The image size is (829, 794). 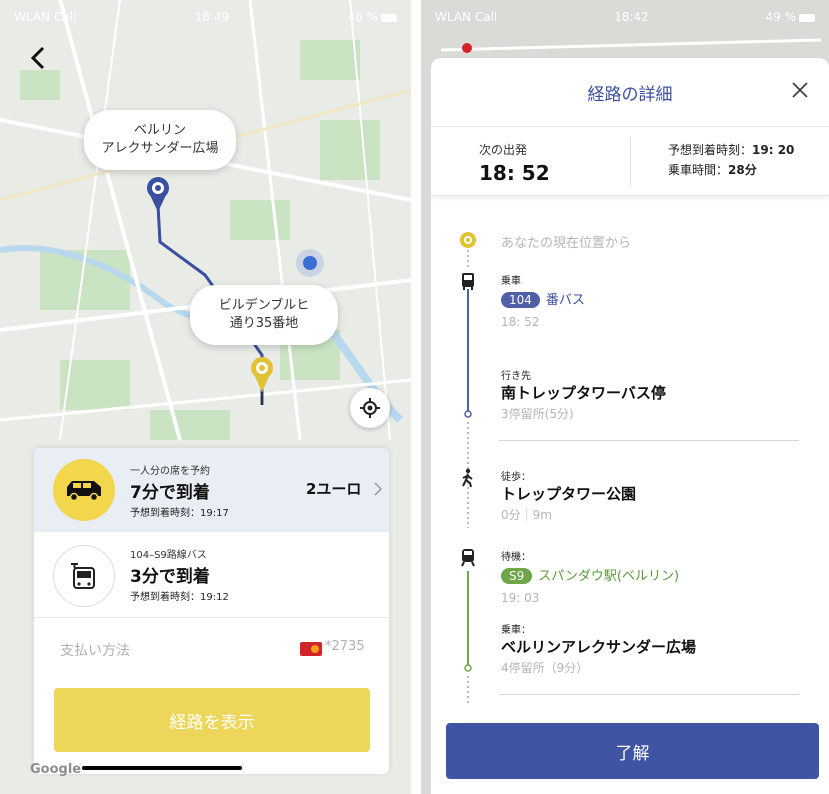 What do you see at coordinates (566, 243) in the screenshot?
I see `start-label: あなたの現在位置から` at bounding box center [566, 243].